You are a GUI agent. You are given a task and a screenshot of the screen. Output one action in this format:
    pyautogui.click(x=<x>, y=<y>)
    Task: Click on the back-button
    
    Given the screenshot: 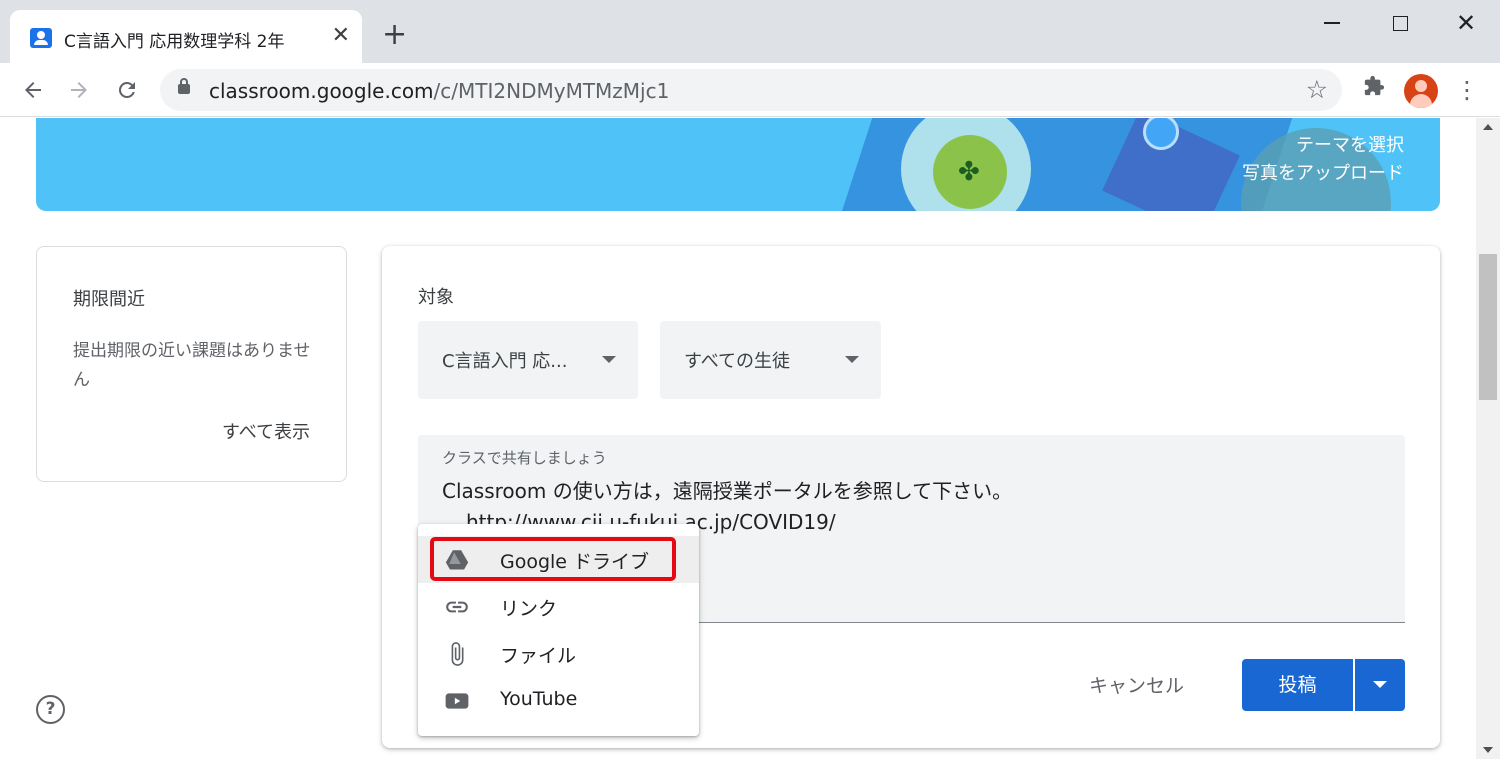 What is the action you would take?
    pyautogui.click(x=33, y=90)
    